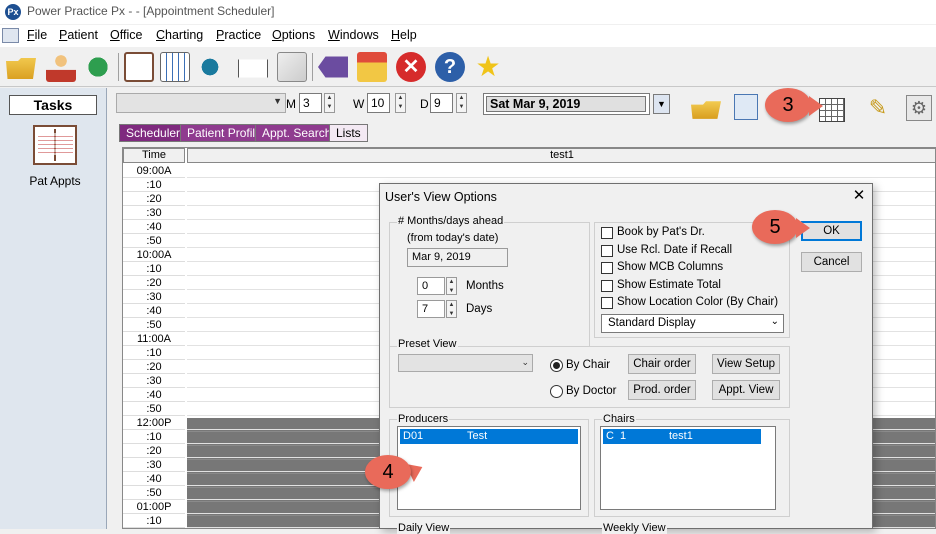  Describe the element at coordinates (591, 391) in the screenshot. I see `by-doctor-label: By Doctor` at that location.